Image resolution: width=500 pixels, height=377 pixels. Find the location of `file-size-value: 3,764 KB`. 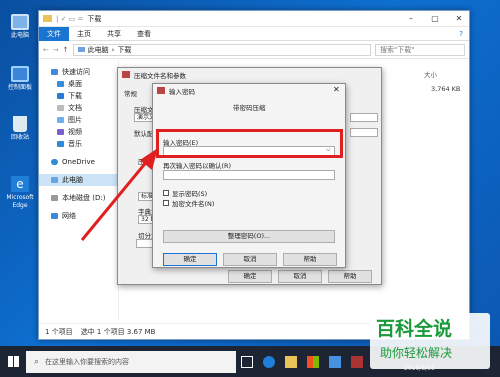

file-size-value: 3,764 KB is located at coordinates (446, 89).